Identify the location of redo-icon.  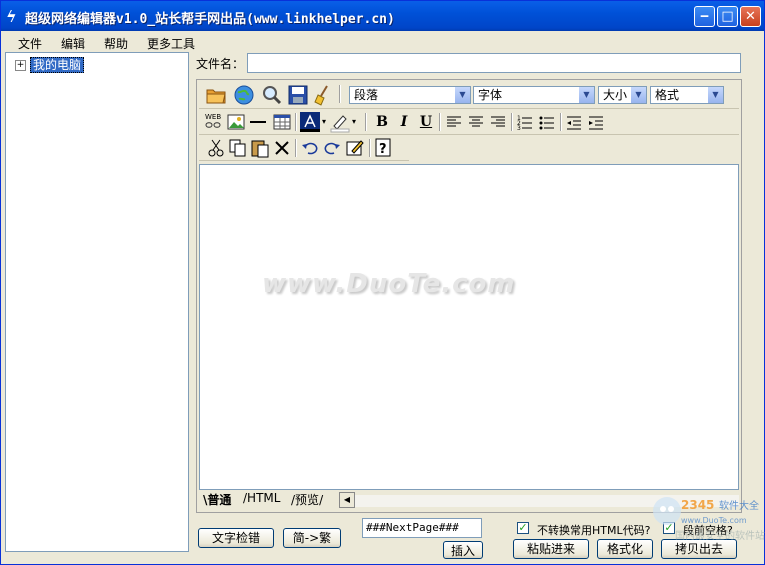
(332, 148).